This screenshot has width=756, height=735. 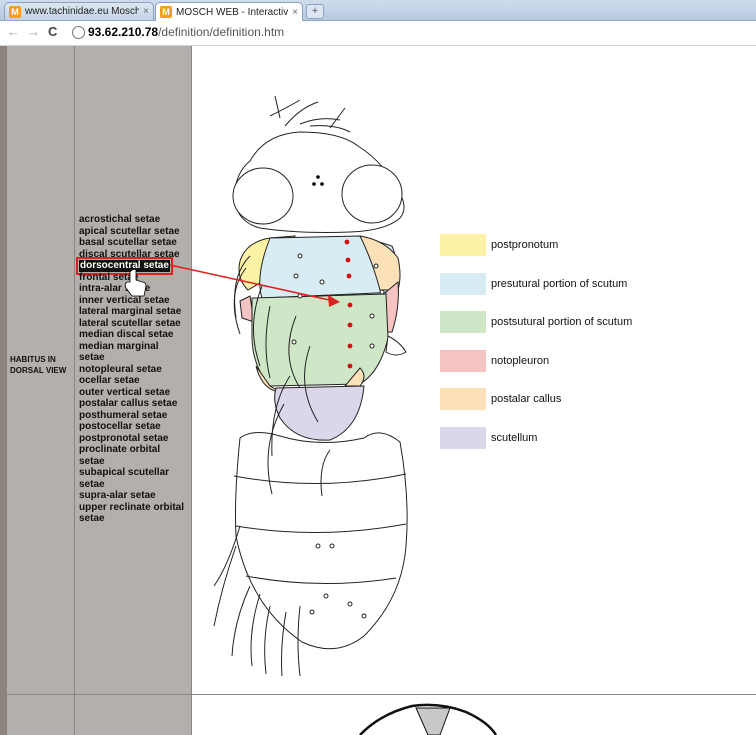 What do you see at coordinates (13, 31) in the screenshot?
I see `back-arrow-icon: ←` at bounding box center [13, 31].